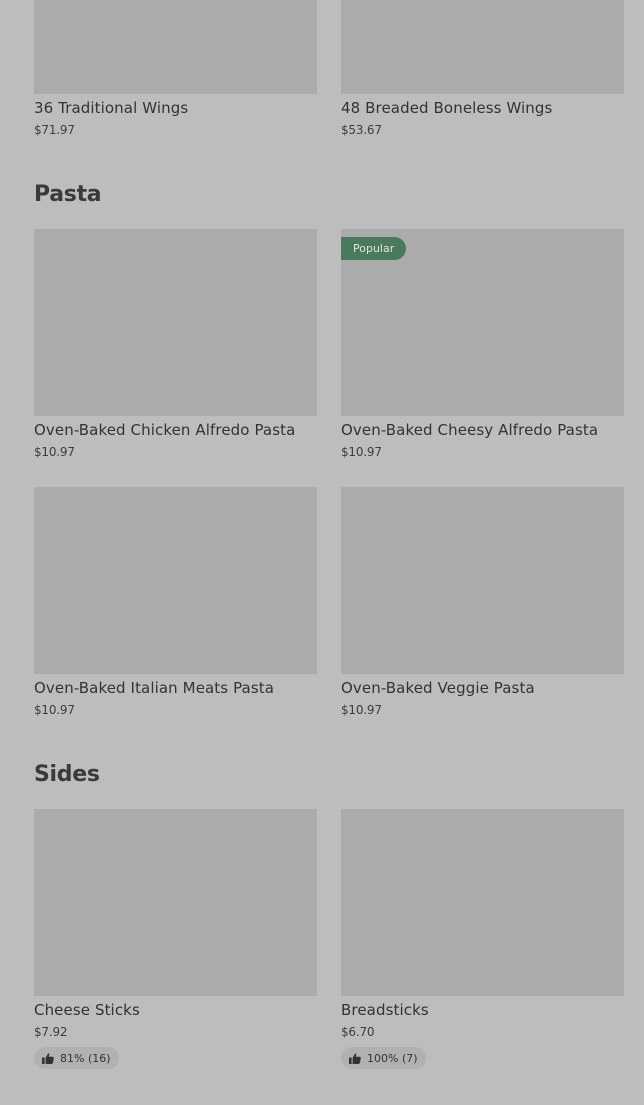 This screenshot has height=1105, width=644. What do you see at coordinates (385, 1010) in the screenshot?
I see `menu-item-name: Breadsticks` at bounding box center [385, 1010].